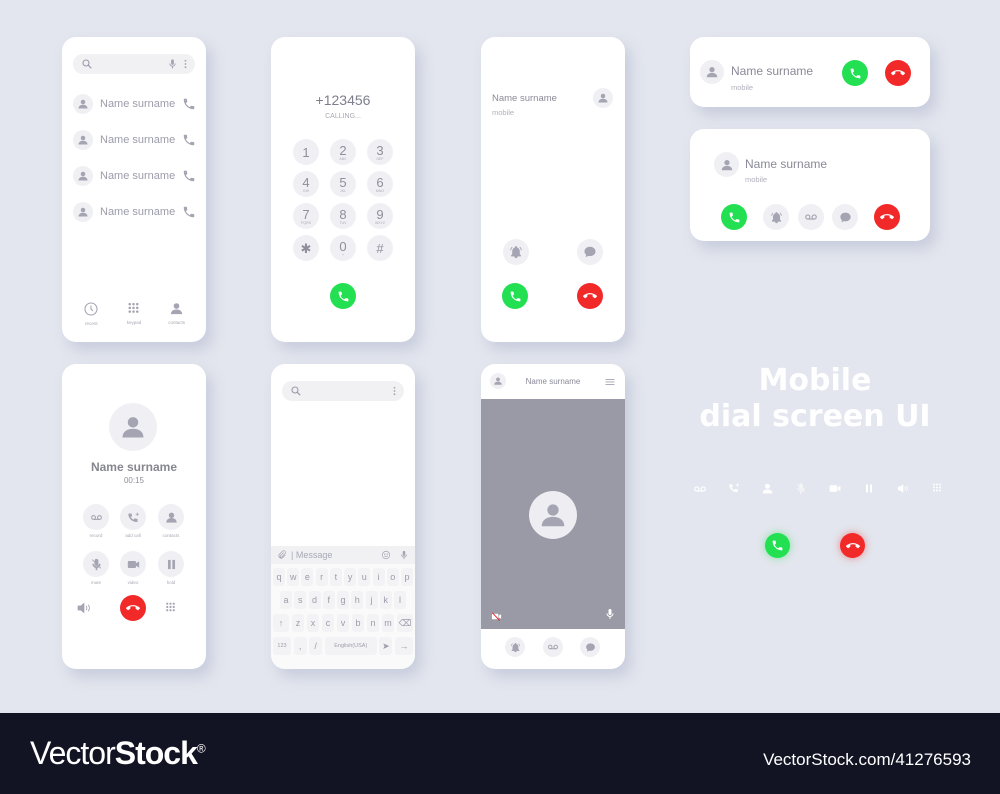  I want to click on keyboard-key: u, so click(364, 577).